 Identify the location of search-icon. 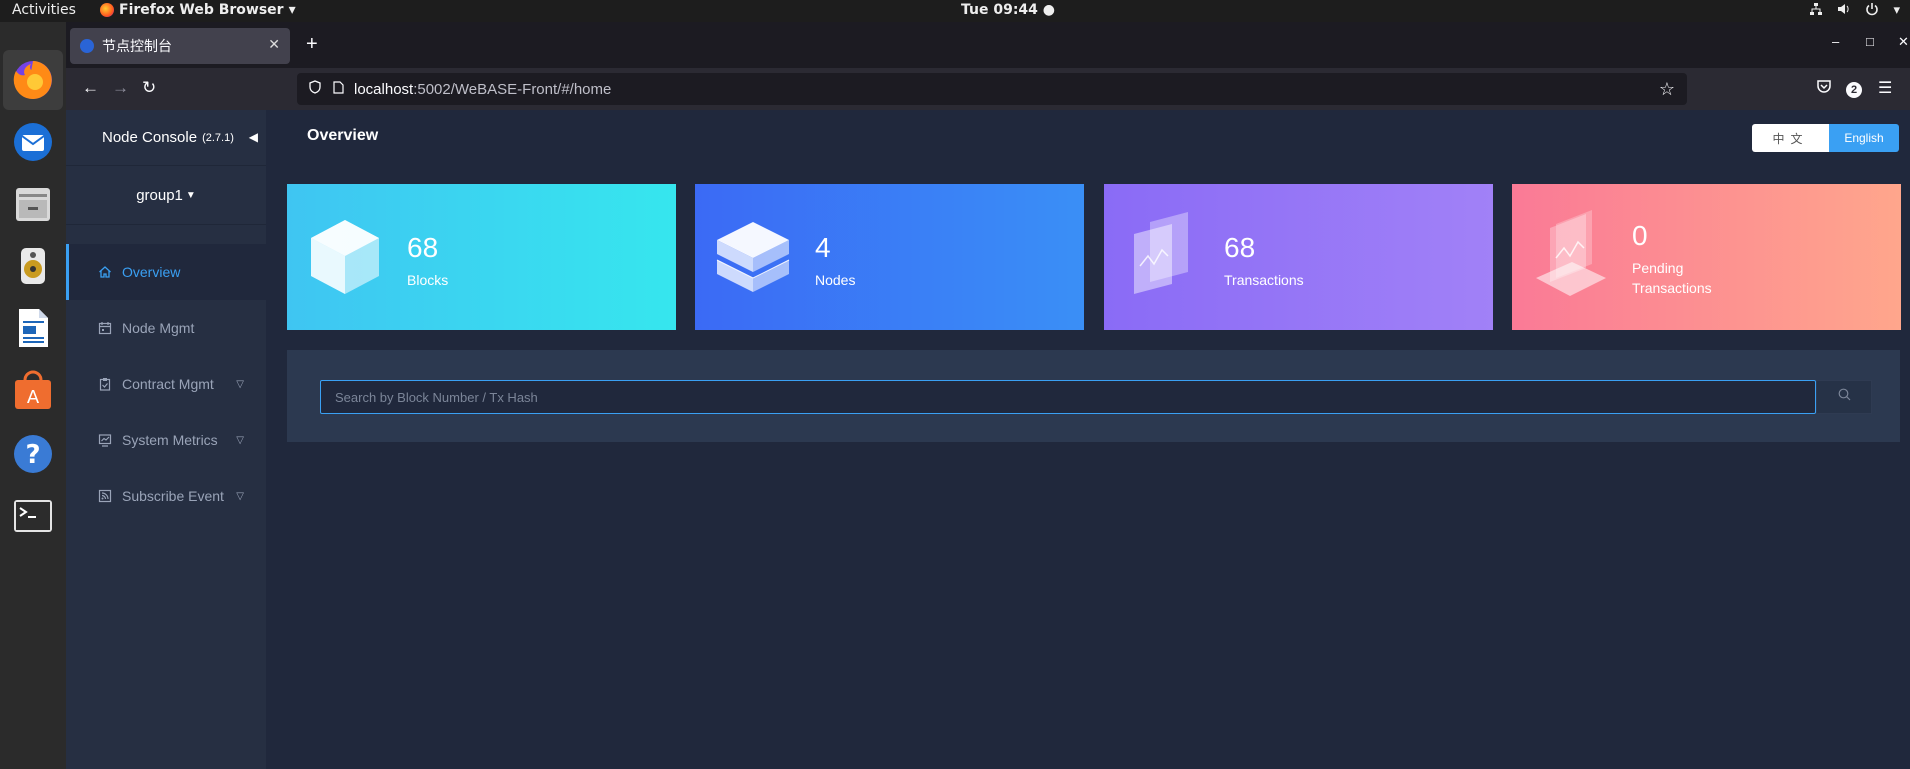
(1844, 397).